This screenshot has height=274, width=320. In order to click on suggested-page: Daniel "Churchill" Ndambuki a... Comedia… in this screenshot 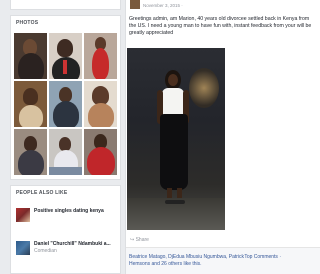, I will do `click(63, 248)`.